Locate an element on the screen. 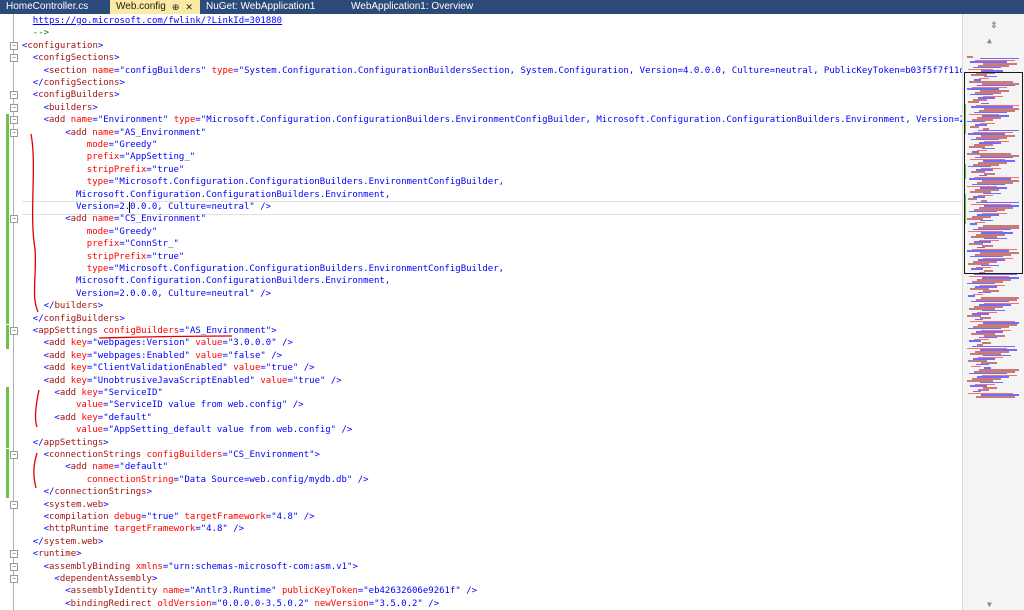  pin-icon: ⊕ is located at coordinates (176, 7).